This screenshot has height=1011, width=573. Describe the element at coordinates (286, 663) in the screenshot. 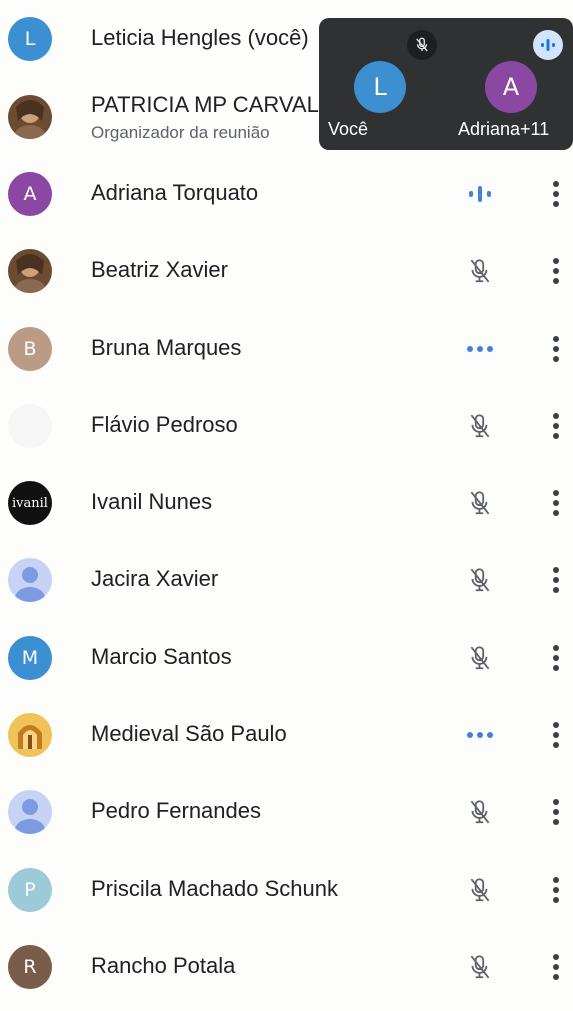

I see `participant-row: M Marcio Santos` at that location.